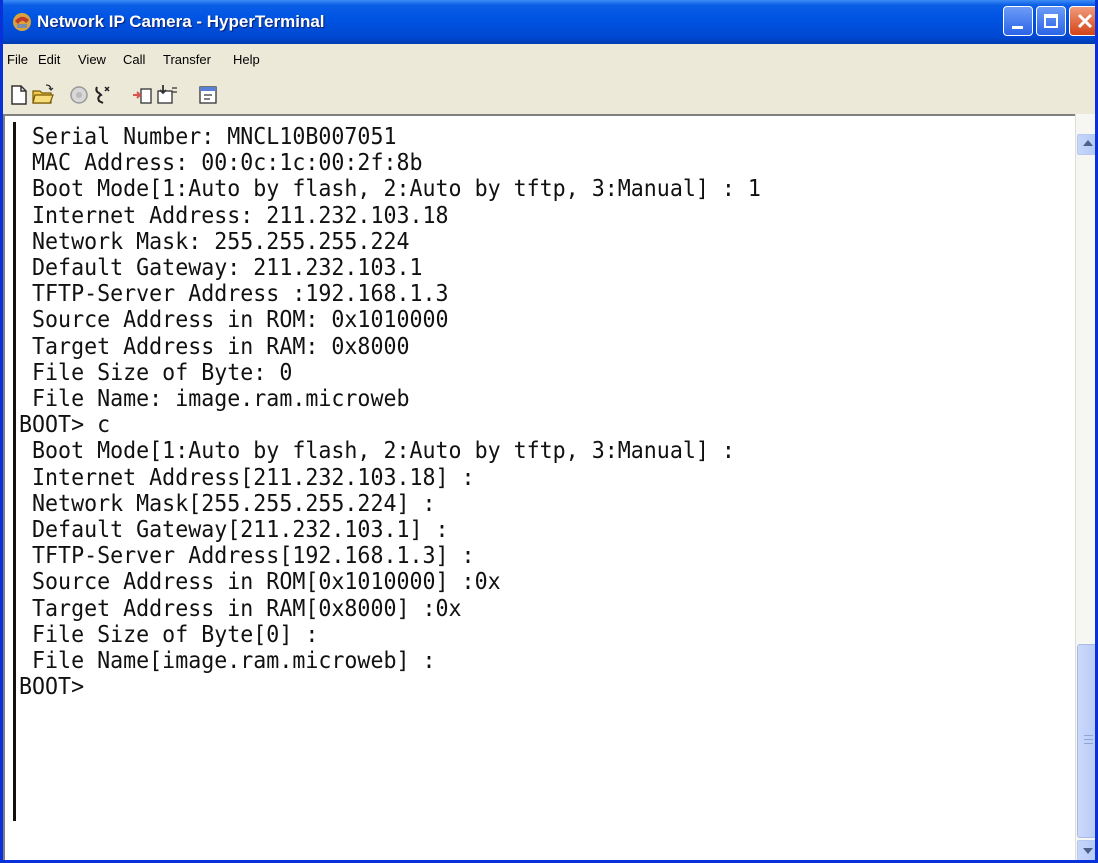 The height and width of the screenshot is (863, 1098). What do you see at coordinates (1017, 27) in the screenshot?
I see `minimize-icon` at bounding box center [1017, 27].